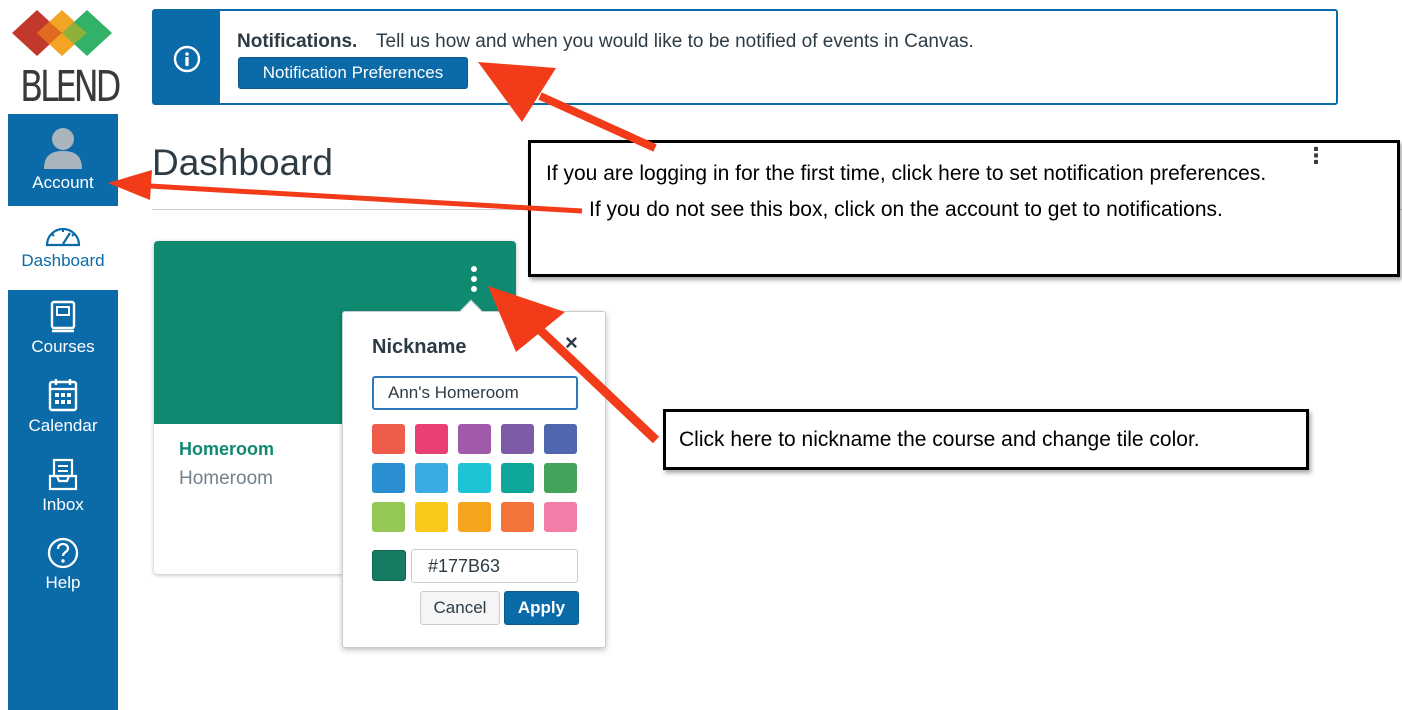 The image size is (1402, 710). I want to click on user-avatar-icon, so click(63, 148).